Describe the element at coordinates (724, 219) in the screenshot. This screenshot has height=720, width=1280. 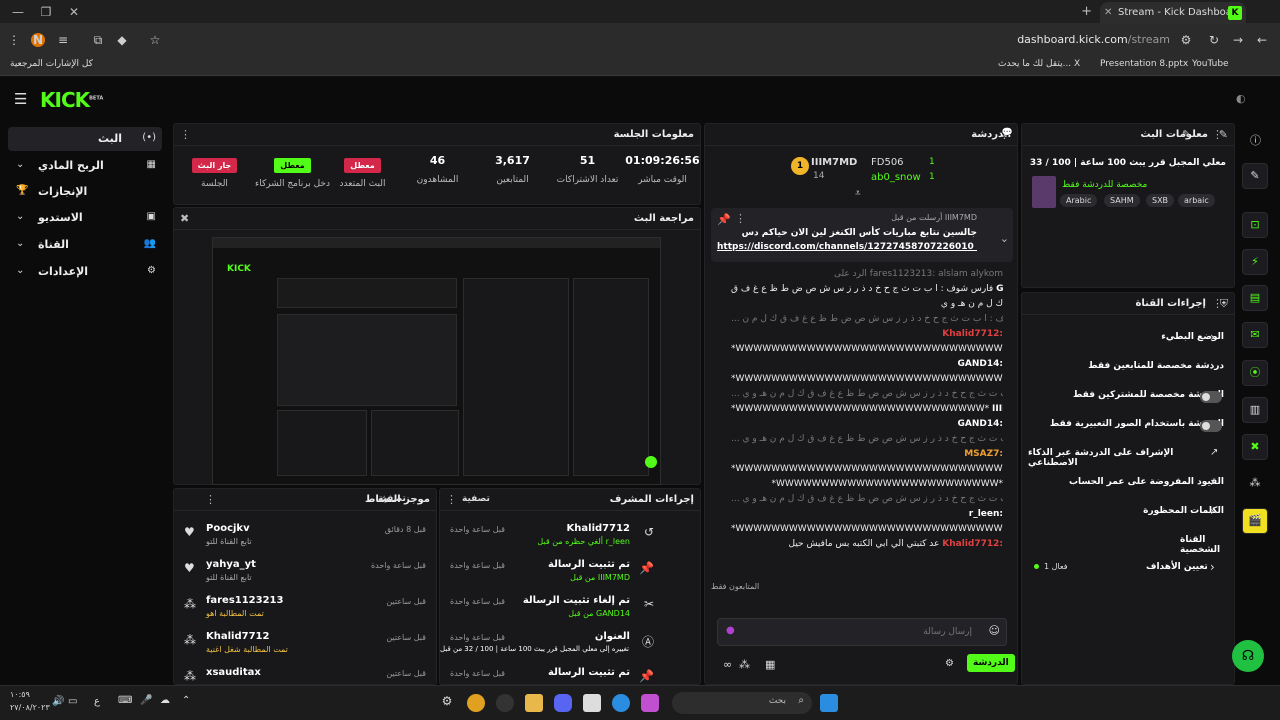
I see `pin-icon: 📌` at that location.